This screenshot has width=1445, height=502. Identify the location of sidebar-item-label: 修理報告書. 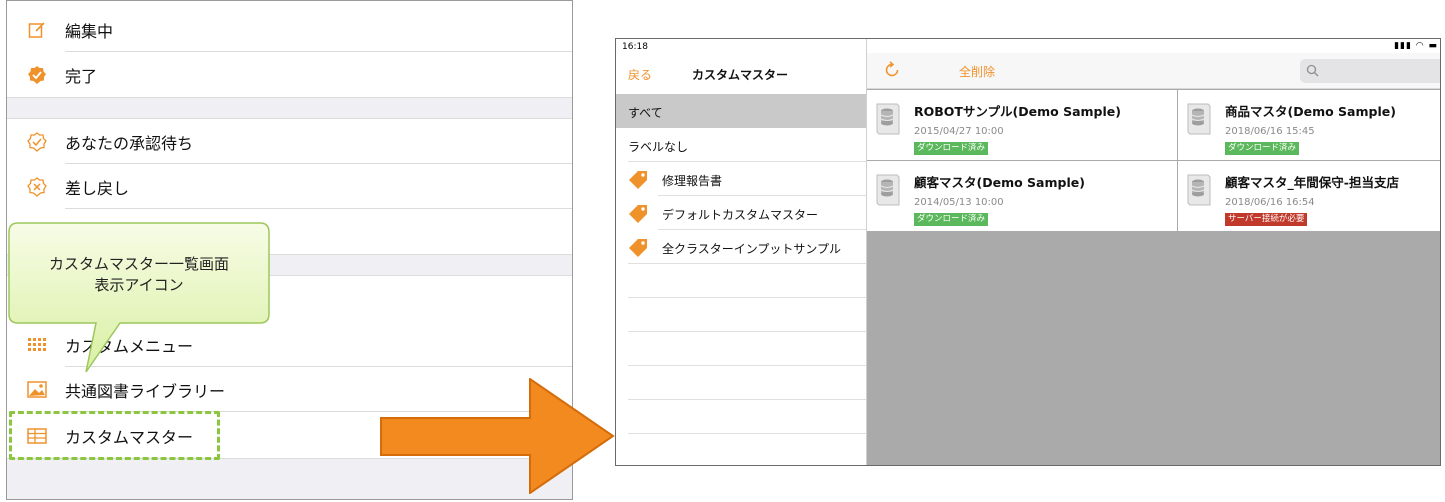
(692, 181).